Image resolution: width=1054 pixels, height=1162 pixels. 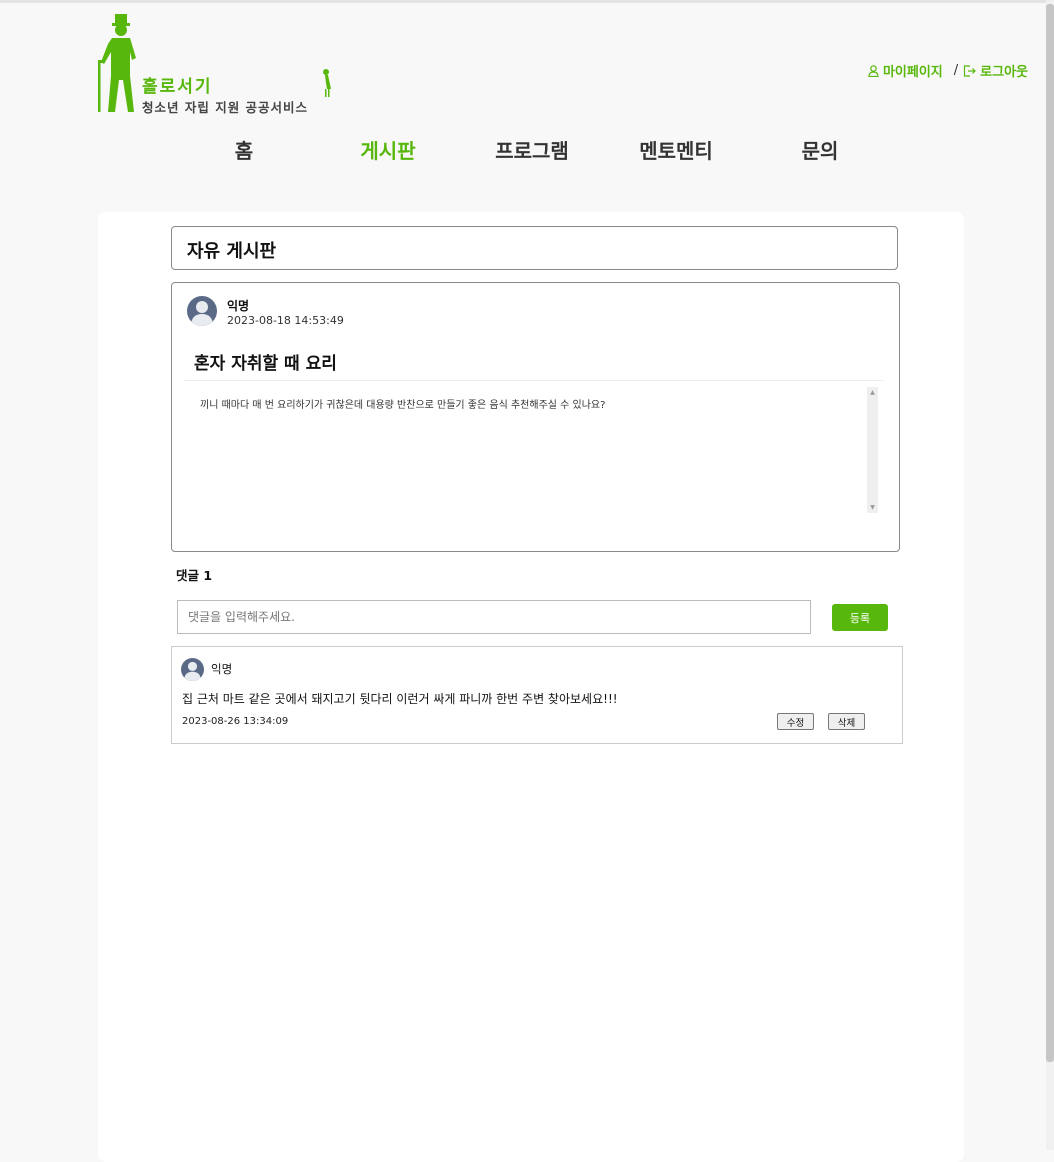 I want to click on user-menu: 마이페이지 / 로그아웃, so click(x=948, y=70).